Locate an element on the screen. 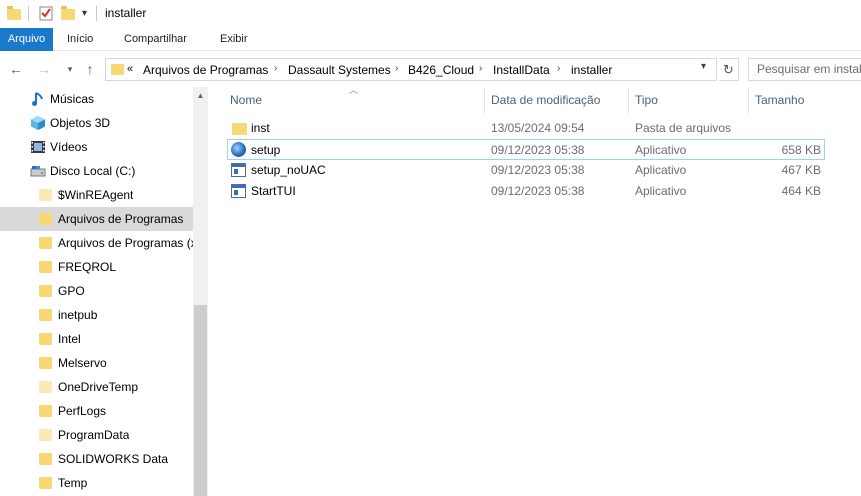 This screenshot has width=861, height=496. nav-item-melservo: Melservo is located at coordinates (96, 363).